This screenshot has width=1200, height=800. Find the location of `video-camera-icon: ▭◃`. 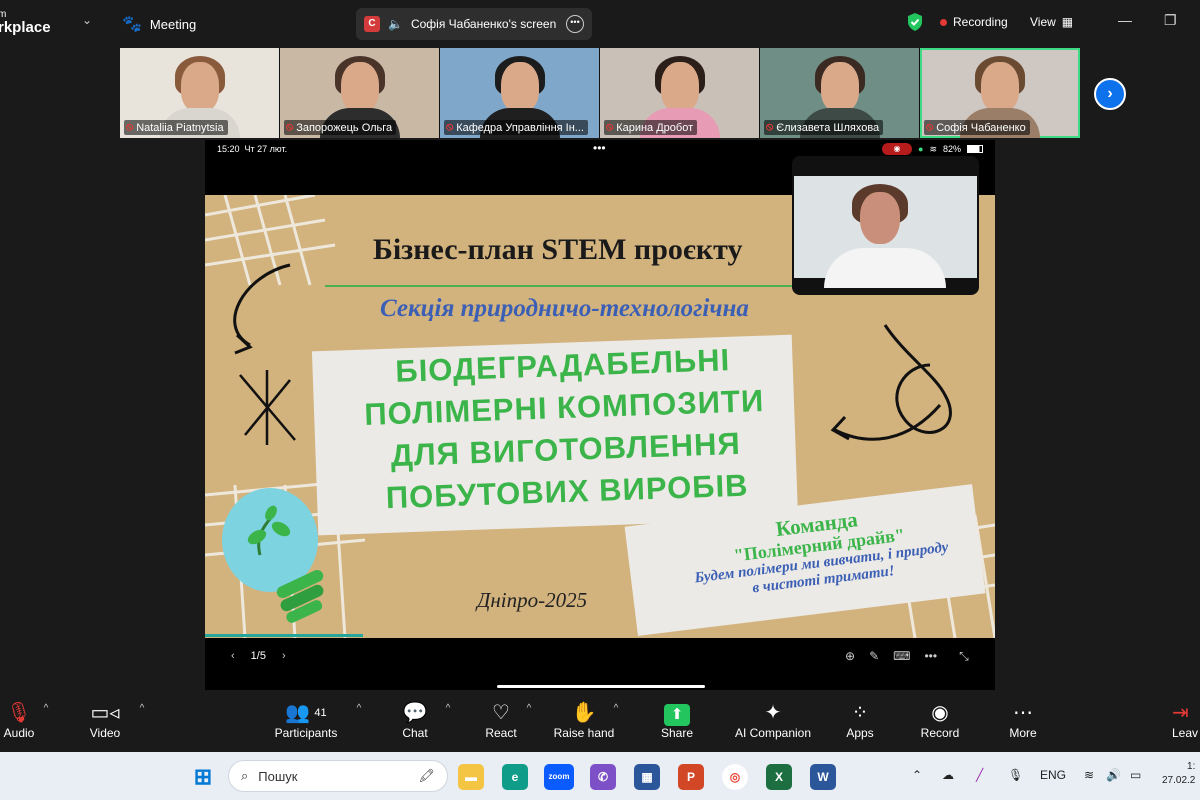

video-camera-icon: ▭◃ is located at coordinates (105, 713).